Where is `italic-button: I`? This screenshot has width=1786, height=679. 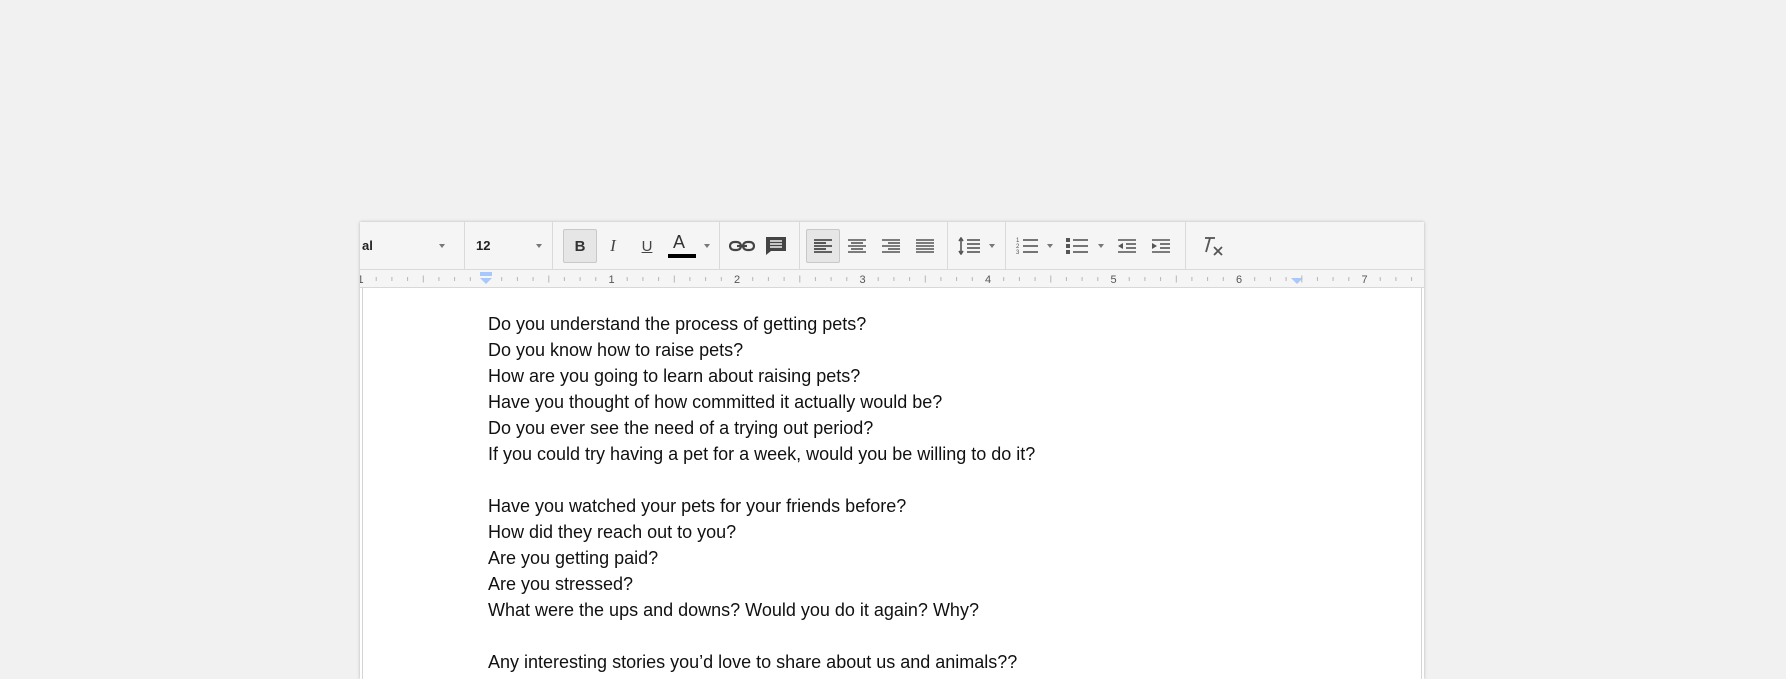
italic-button: I is located at coordinates (613, 246).